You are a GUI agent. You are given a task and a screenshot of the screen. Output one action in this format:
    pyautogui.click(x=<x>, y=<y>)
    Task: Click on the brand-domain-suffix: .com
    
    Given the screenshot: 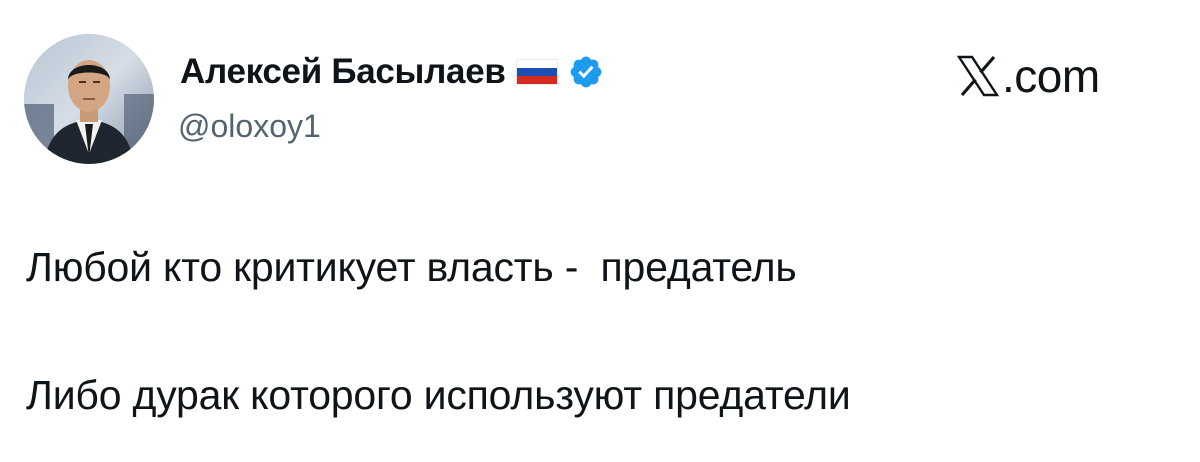 What is the action you would take?
    pyautogui.click(x=1051, y=76)
    